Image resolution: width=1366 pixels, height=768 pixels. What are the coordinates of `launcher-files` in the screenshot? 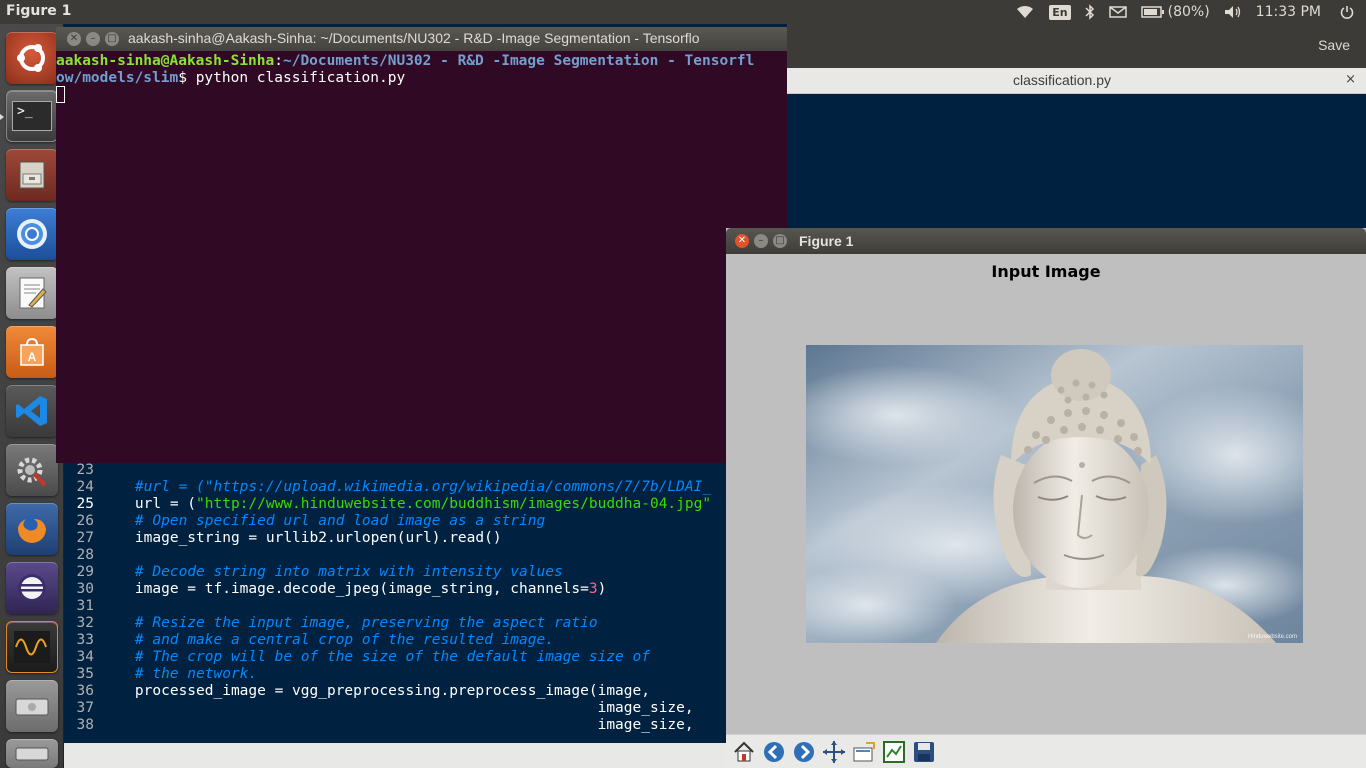 It's located at (32, 175).